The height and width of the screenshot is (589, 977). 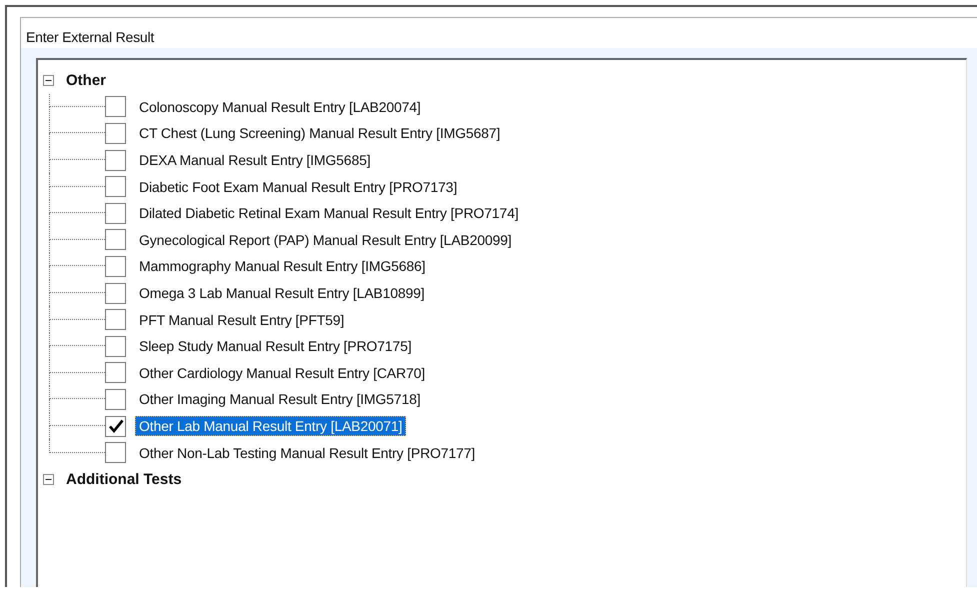 What do you see at coordinates (124, 479) in the screenshot?
I see `tree-group-label: Additional Tests` at bounding box center [124, 479].